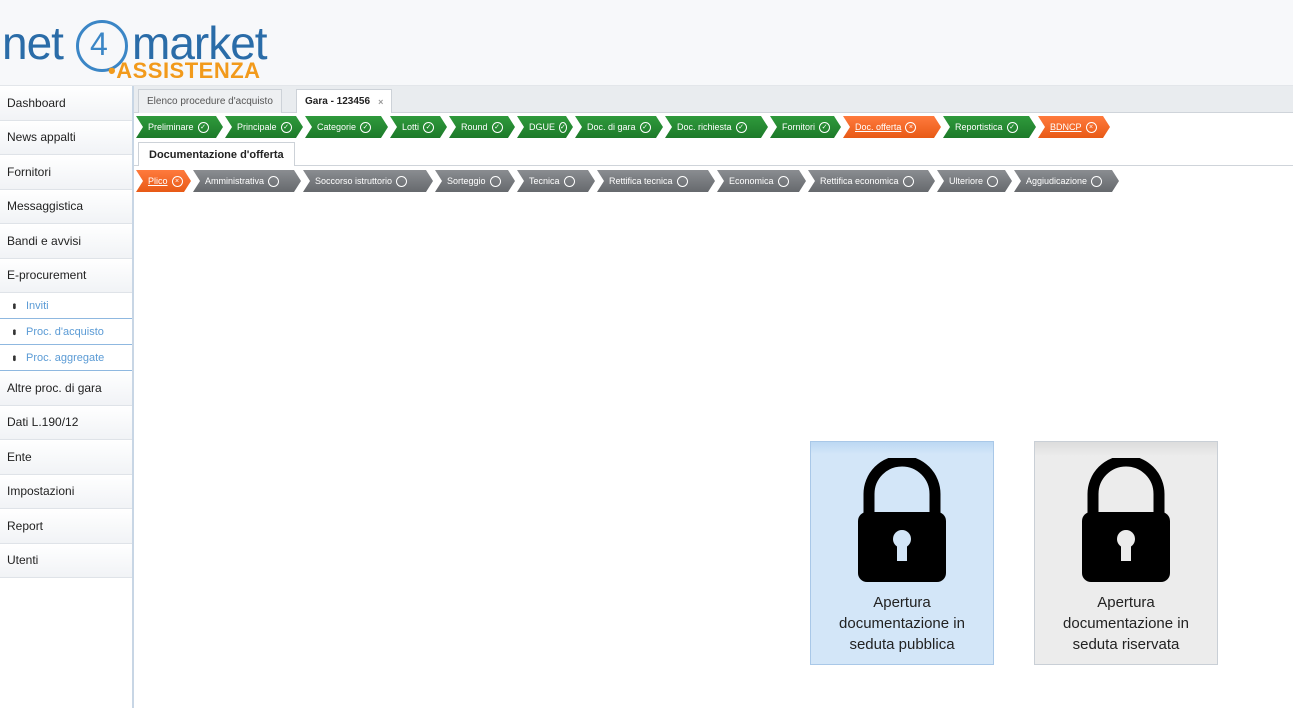  I want to click on tab-label: Elenco procedure d'acquisto, so click(210, 101).